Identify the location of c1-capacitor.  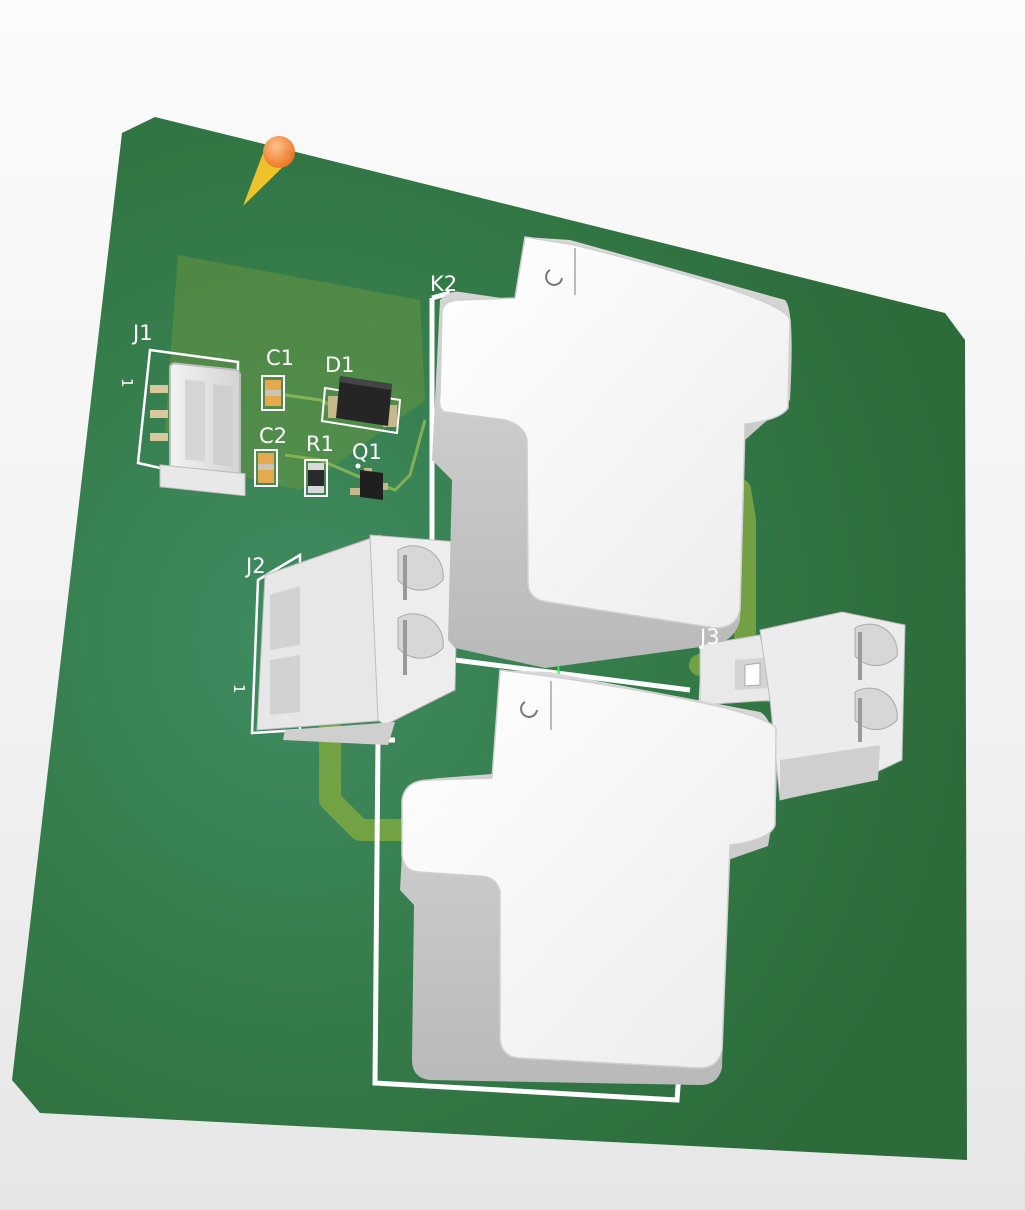
(273, 393).